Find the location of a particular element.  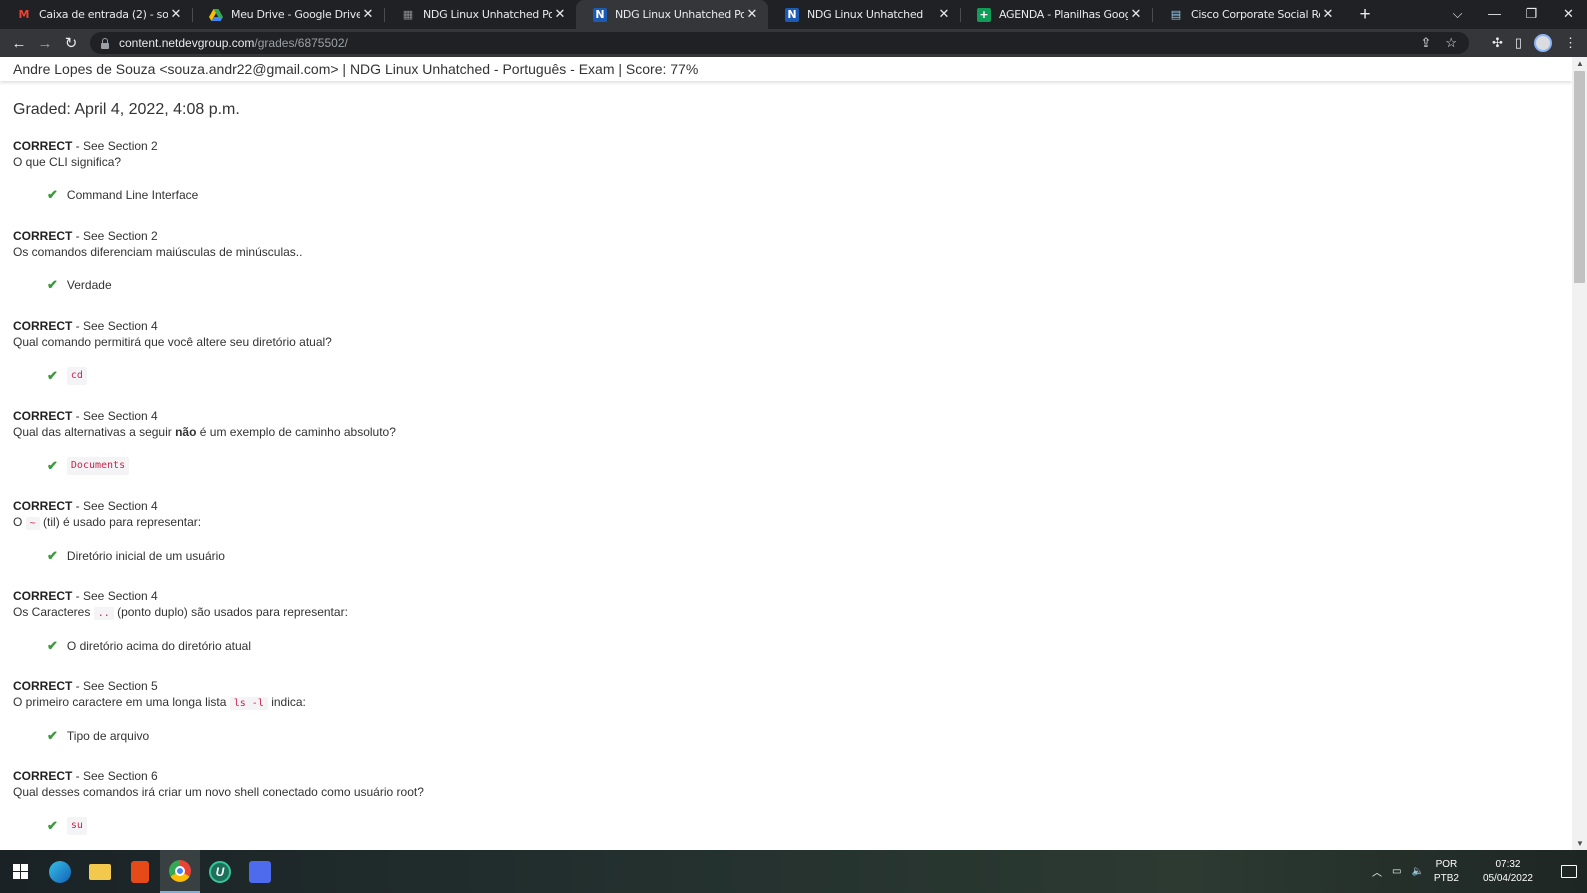

tab-google-sheets: + AGENDA - Planilhas Google ✕ is located at coordinates (1056, 14).